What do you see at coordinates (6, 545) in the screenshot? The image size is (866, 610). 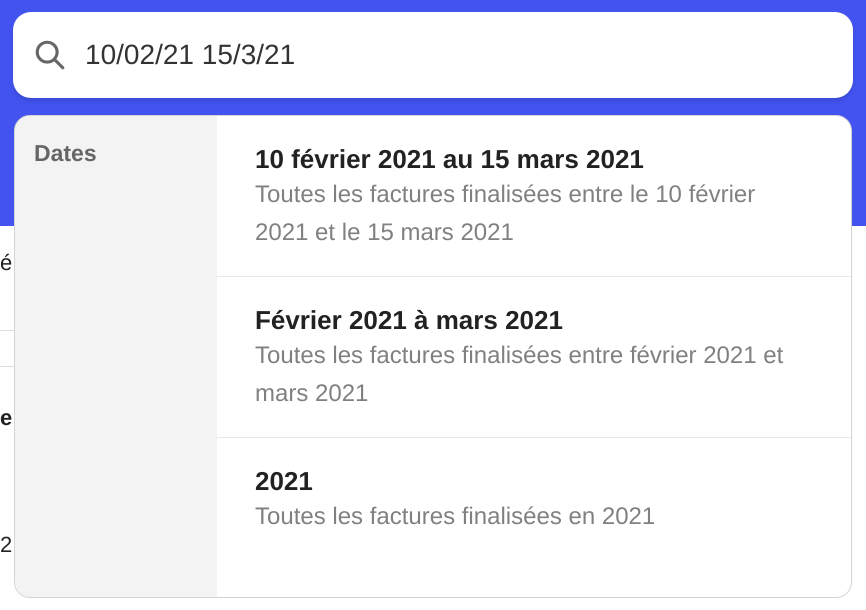 I see `background-text: 2` at bounding box center [6, 545].